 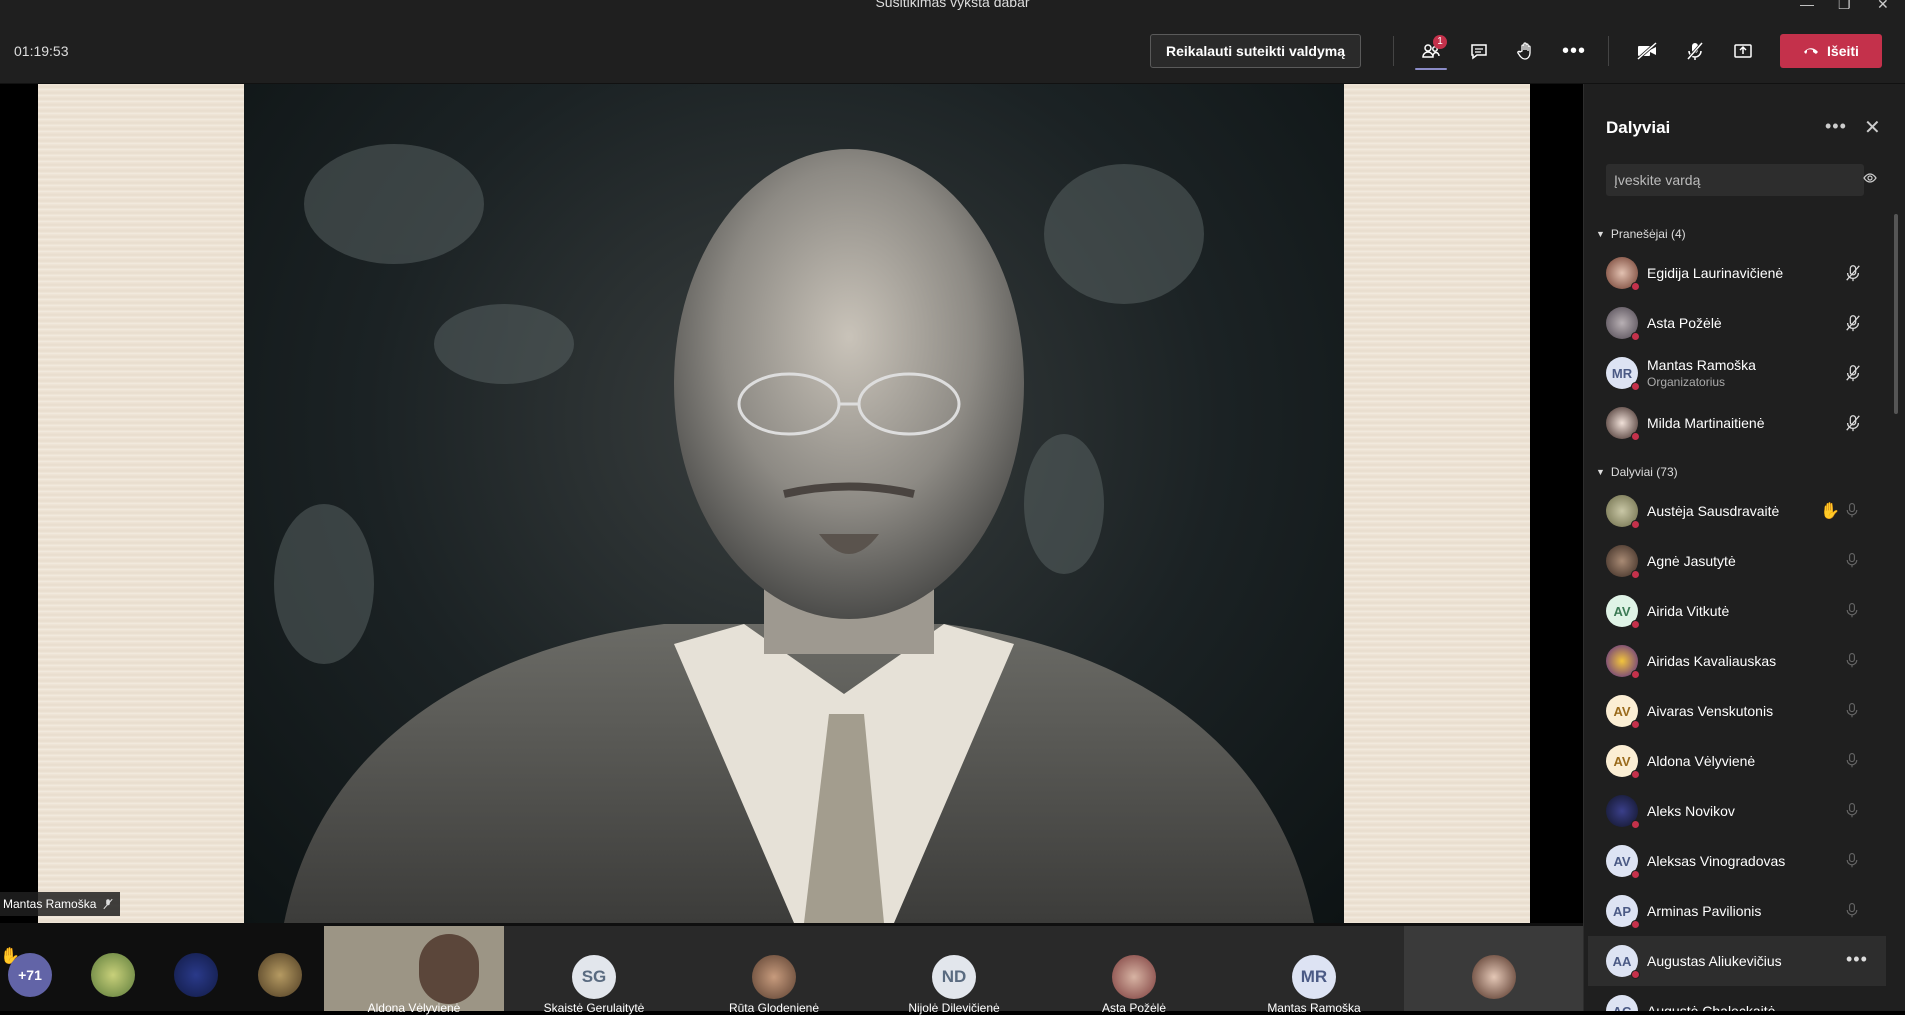 What do you see at coordinates (1314, 970) in the screenshot?
I see `participant-tile: MR Mantas Ramoška` at bounding box center [1314, 970].